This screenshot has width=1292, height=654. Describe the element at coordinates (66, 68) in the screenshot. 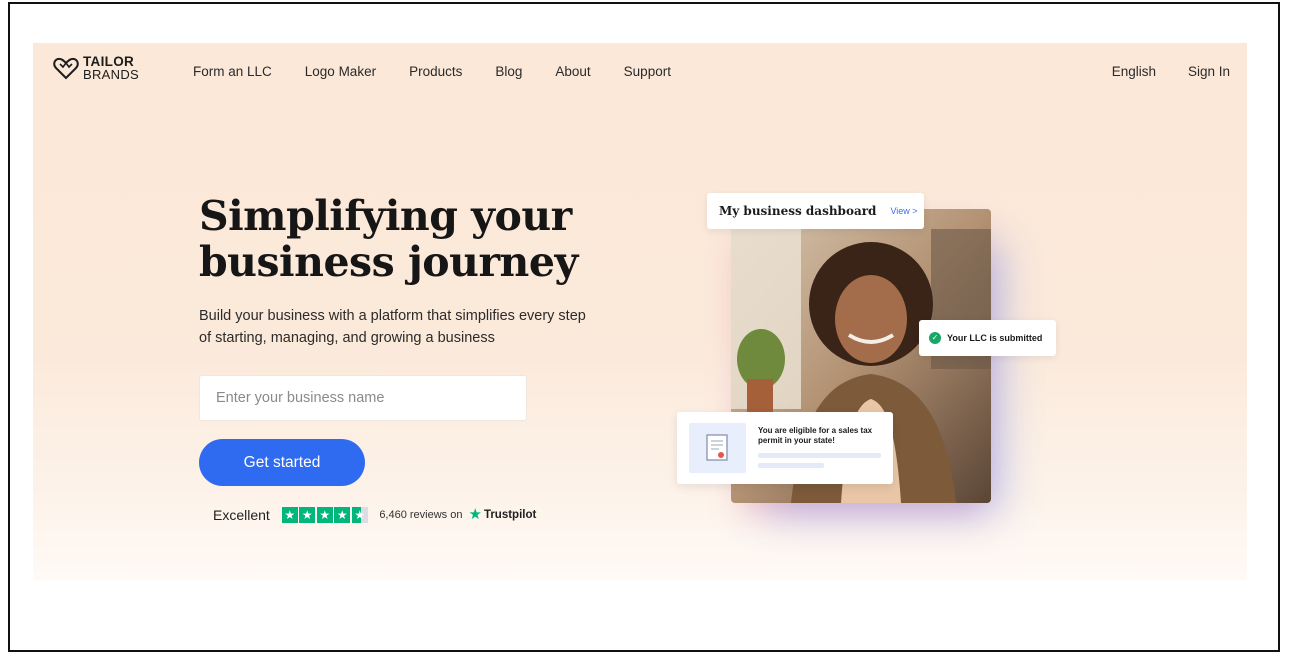

I see `crown-heart-logo-icon` at that location.